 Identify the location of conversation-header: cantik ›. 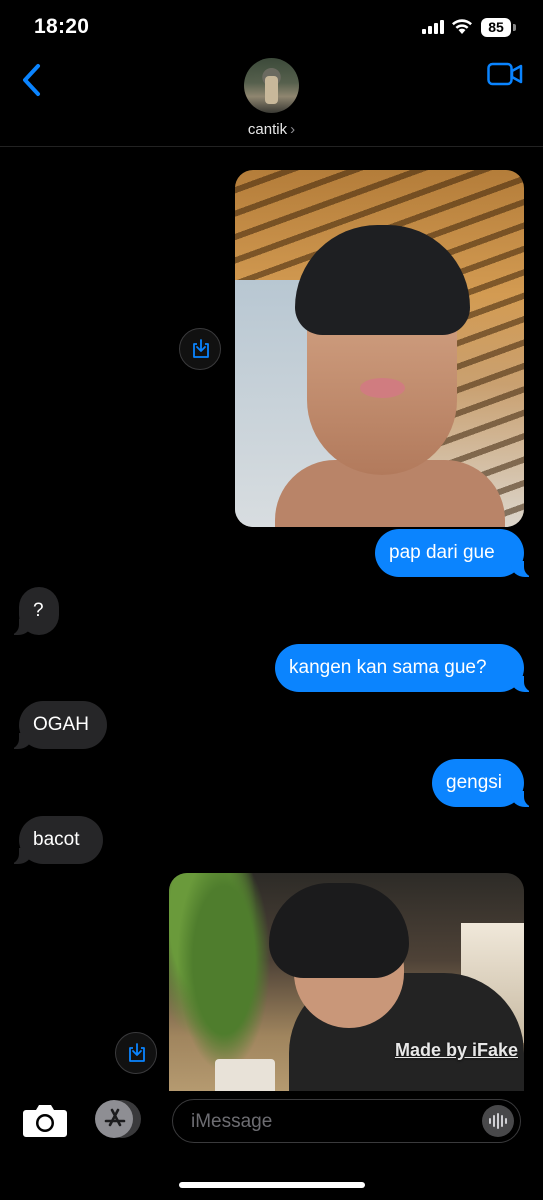
(271, 101).